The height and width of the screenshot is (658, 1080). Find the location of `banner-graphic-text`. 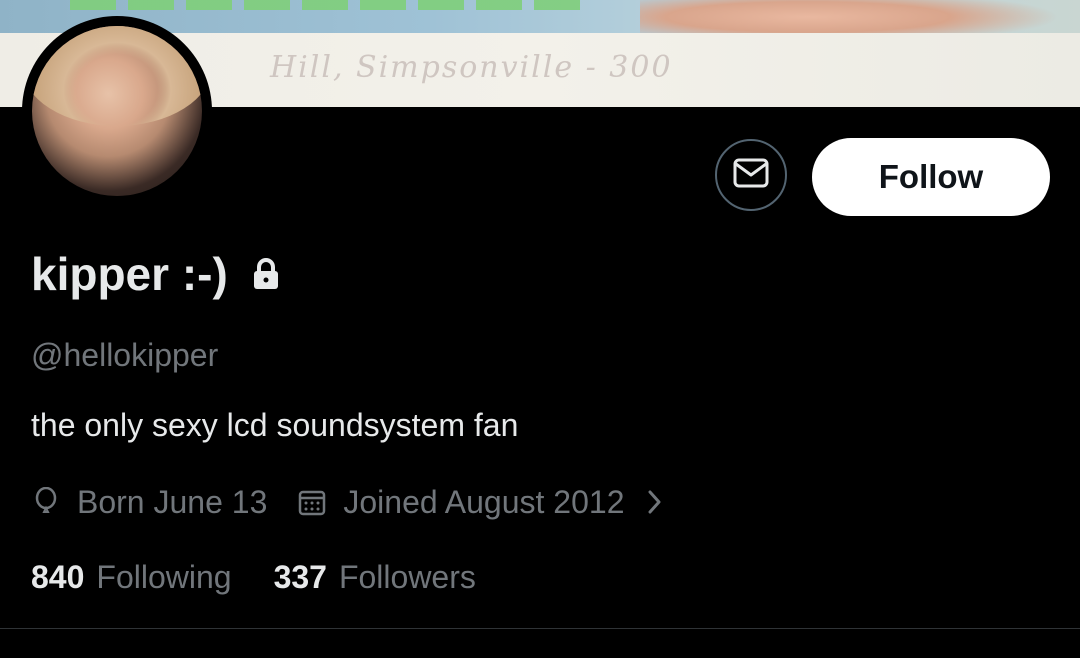

banner-graphic-text is located at coordinates (325, 5).